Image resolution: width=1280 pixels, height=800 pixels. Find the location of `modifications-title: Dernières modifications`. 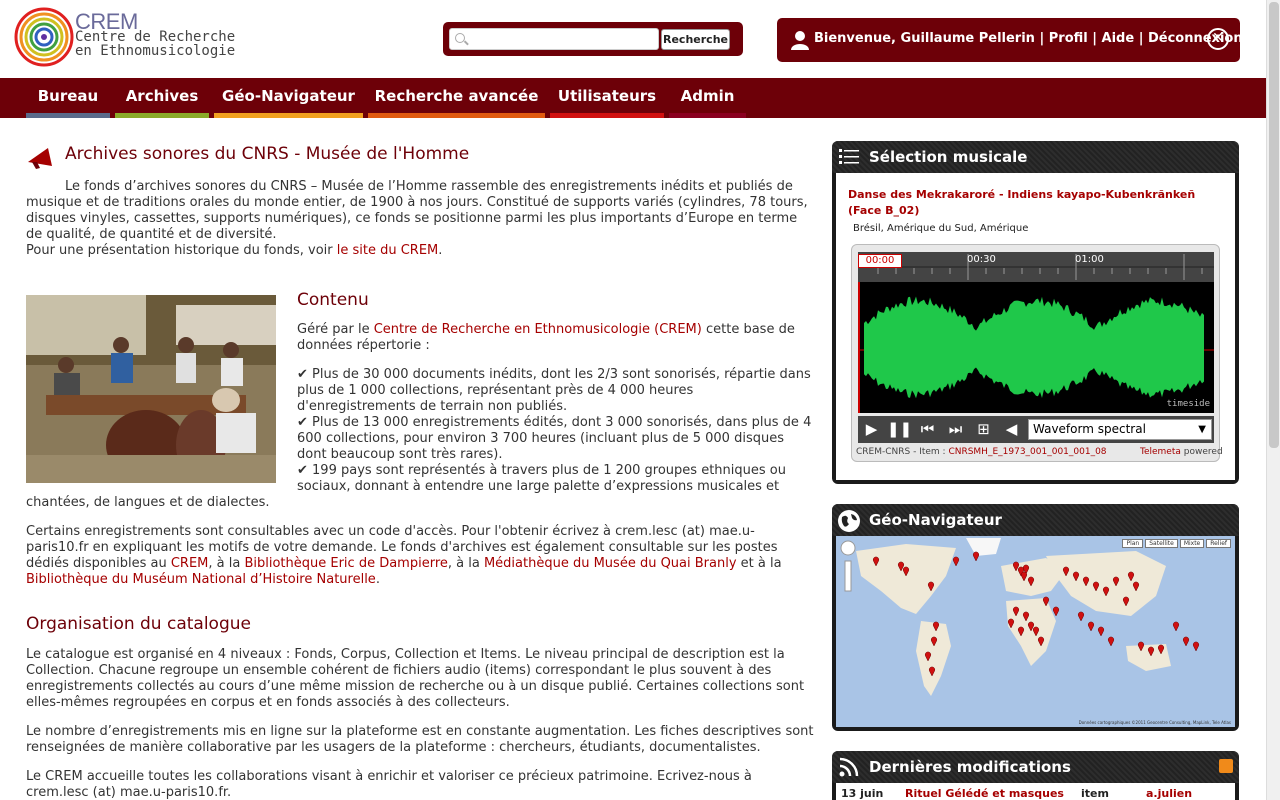

modifications-title: Dernières modifications is located at coordinates (970, 767).